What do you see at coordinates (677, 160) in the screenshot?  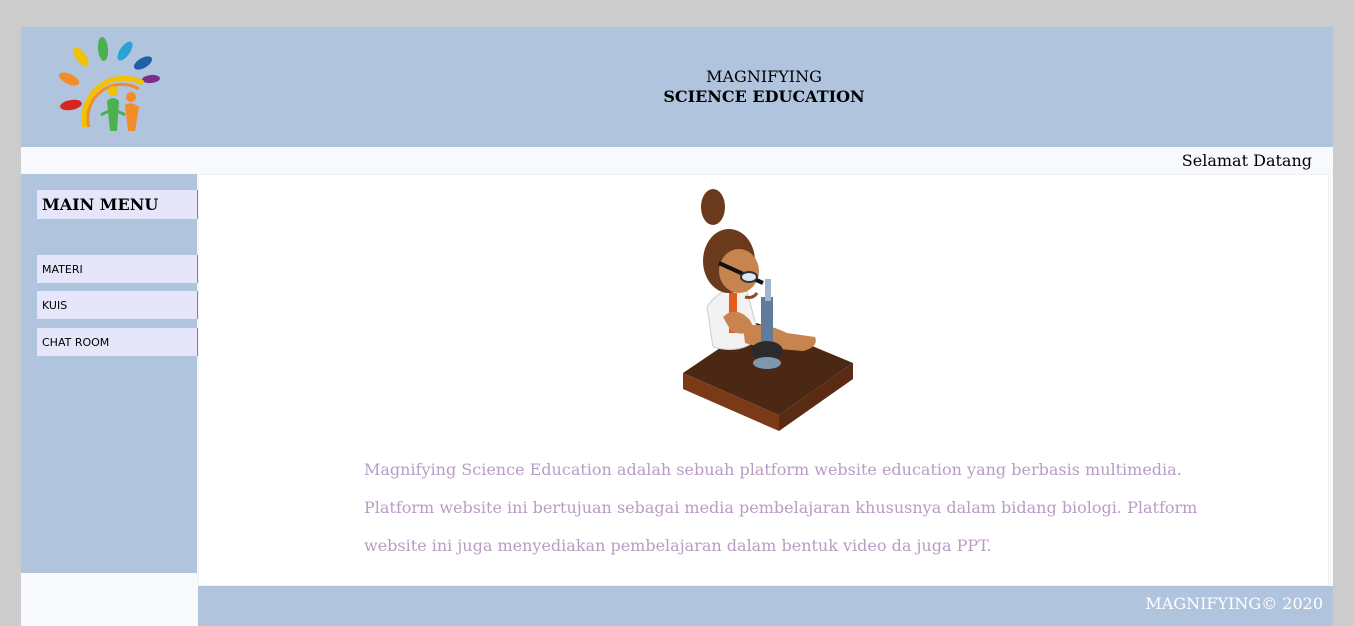 I see `welcome-bar: Selamat Datang` at bounding box center [677, 160].